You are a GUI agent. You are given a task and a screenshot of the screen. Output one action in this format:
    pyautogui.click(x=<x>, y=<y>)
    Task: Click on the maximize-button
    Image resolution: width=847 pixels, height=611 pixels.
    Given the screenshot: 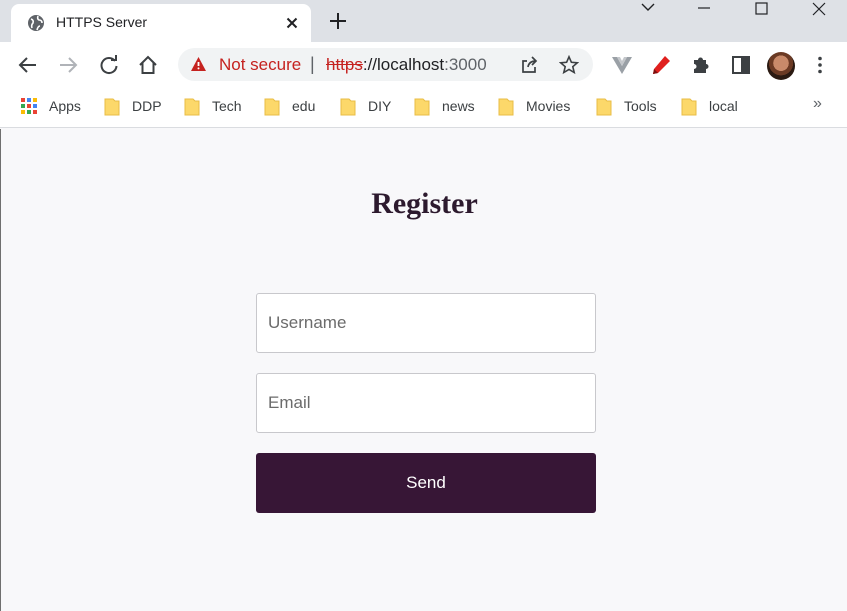 What is the action you would take?
    pyautogui.click(x=762, y=9)
    